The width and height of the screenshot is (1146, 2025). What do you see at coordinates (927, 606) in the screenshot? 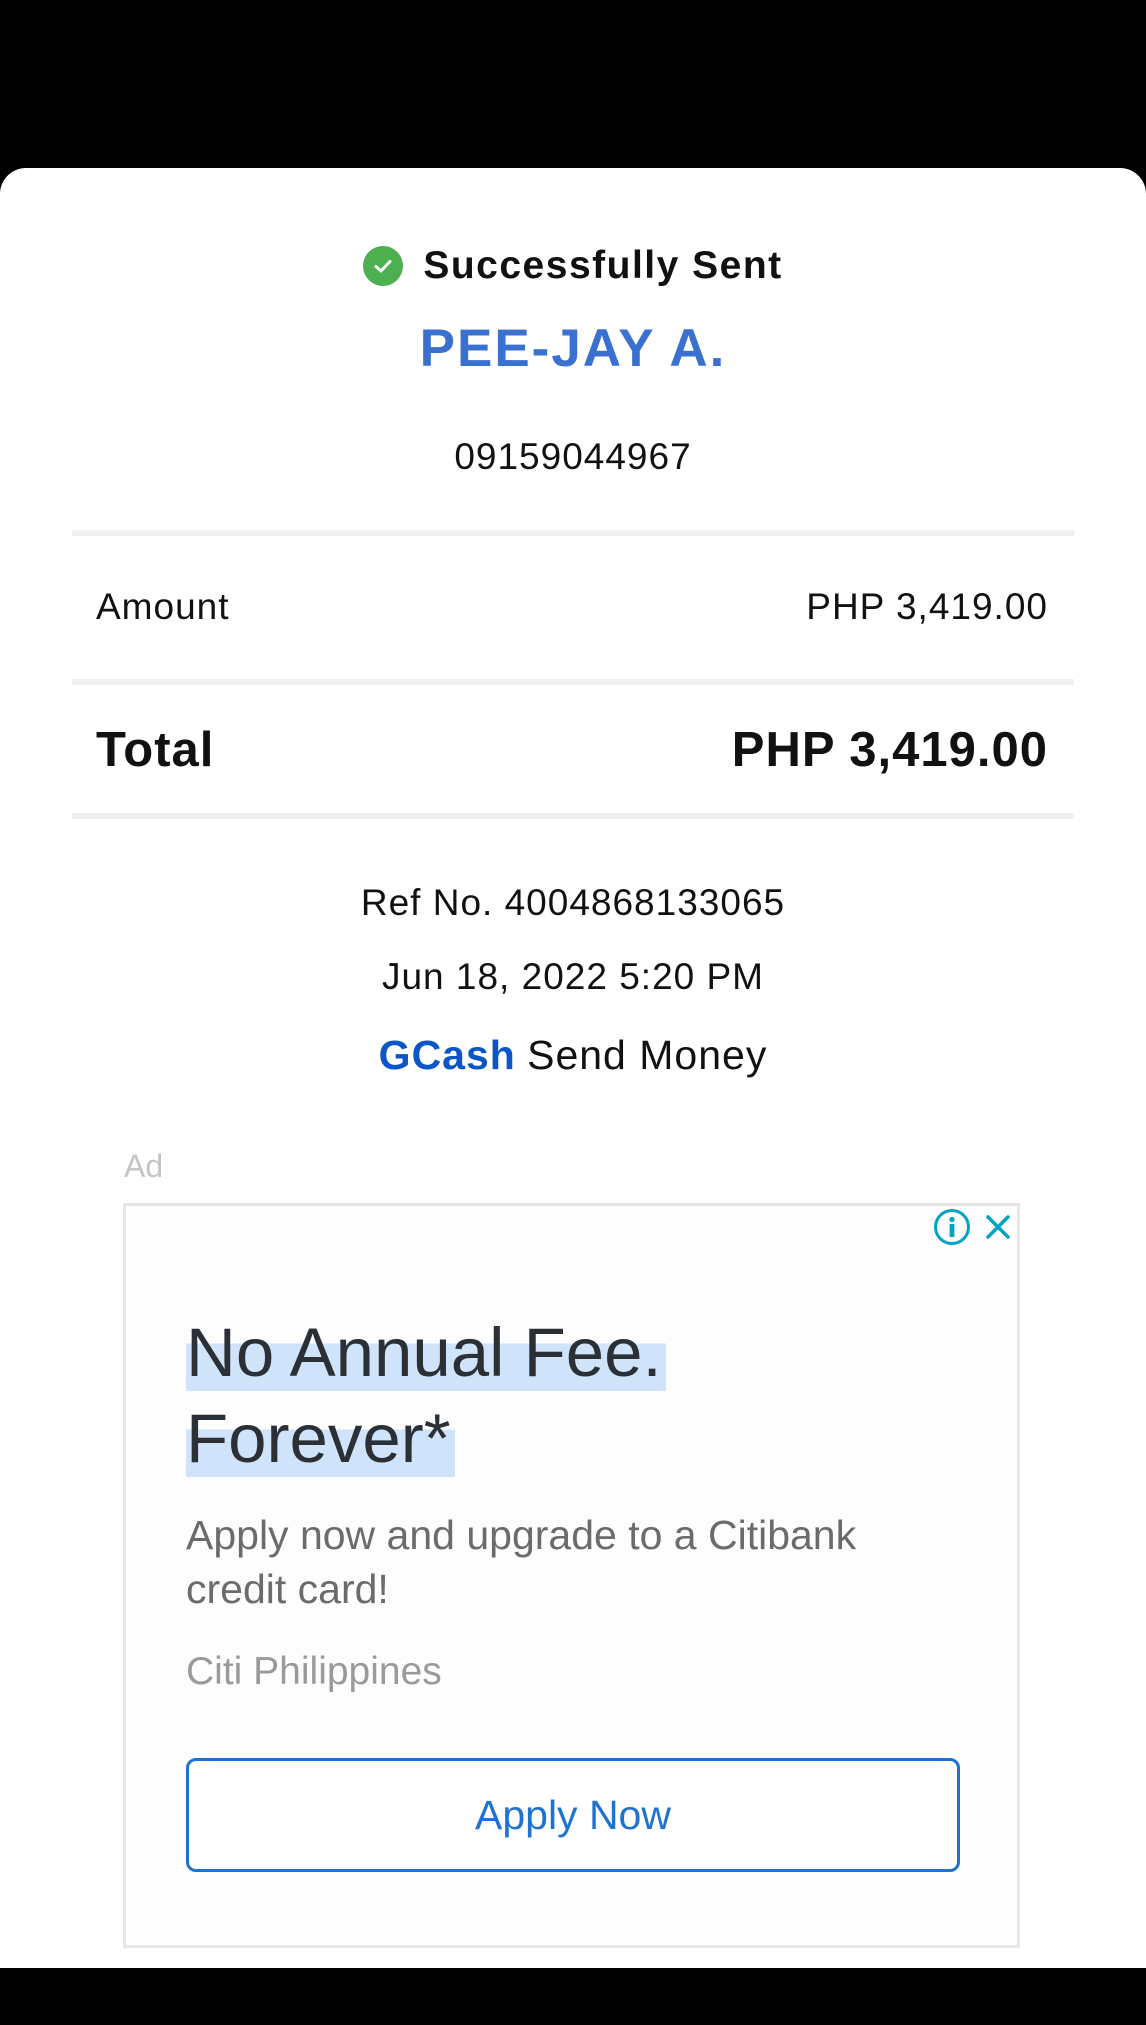
I see `amount-value: PHP 3,419.00` at bounding box center [927, 606].